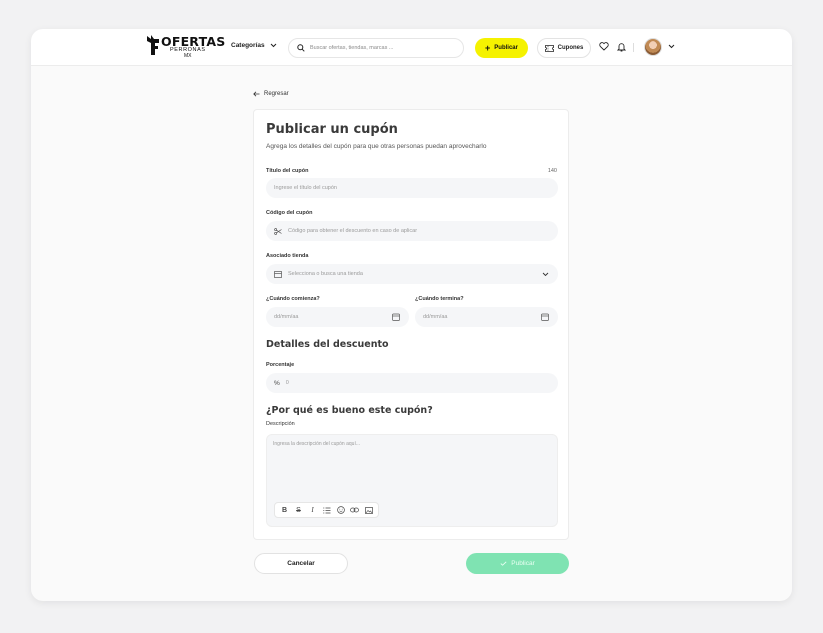 The width and height of the screenshot is (823, 633). What do you see at coordinates (412, 188) in the screenshot?
I see `coupon-title-input: Ingrese el título del cupón` at bounding box center [412, 188].